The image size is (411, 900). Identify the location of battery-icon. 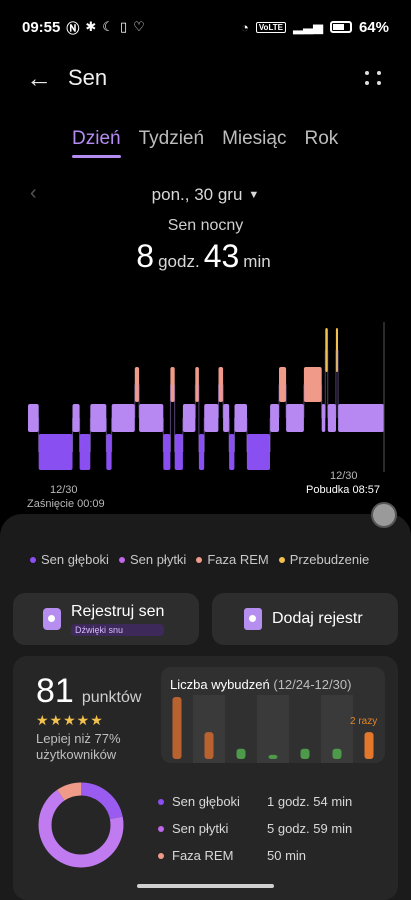
(340, 27).